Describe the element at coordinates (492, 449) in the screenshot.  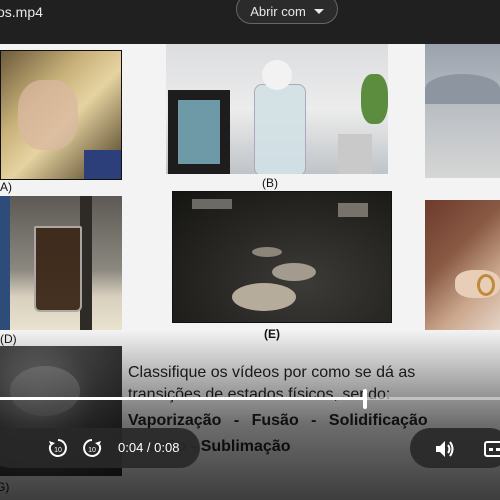
I see `captions-icon` at that location.